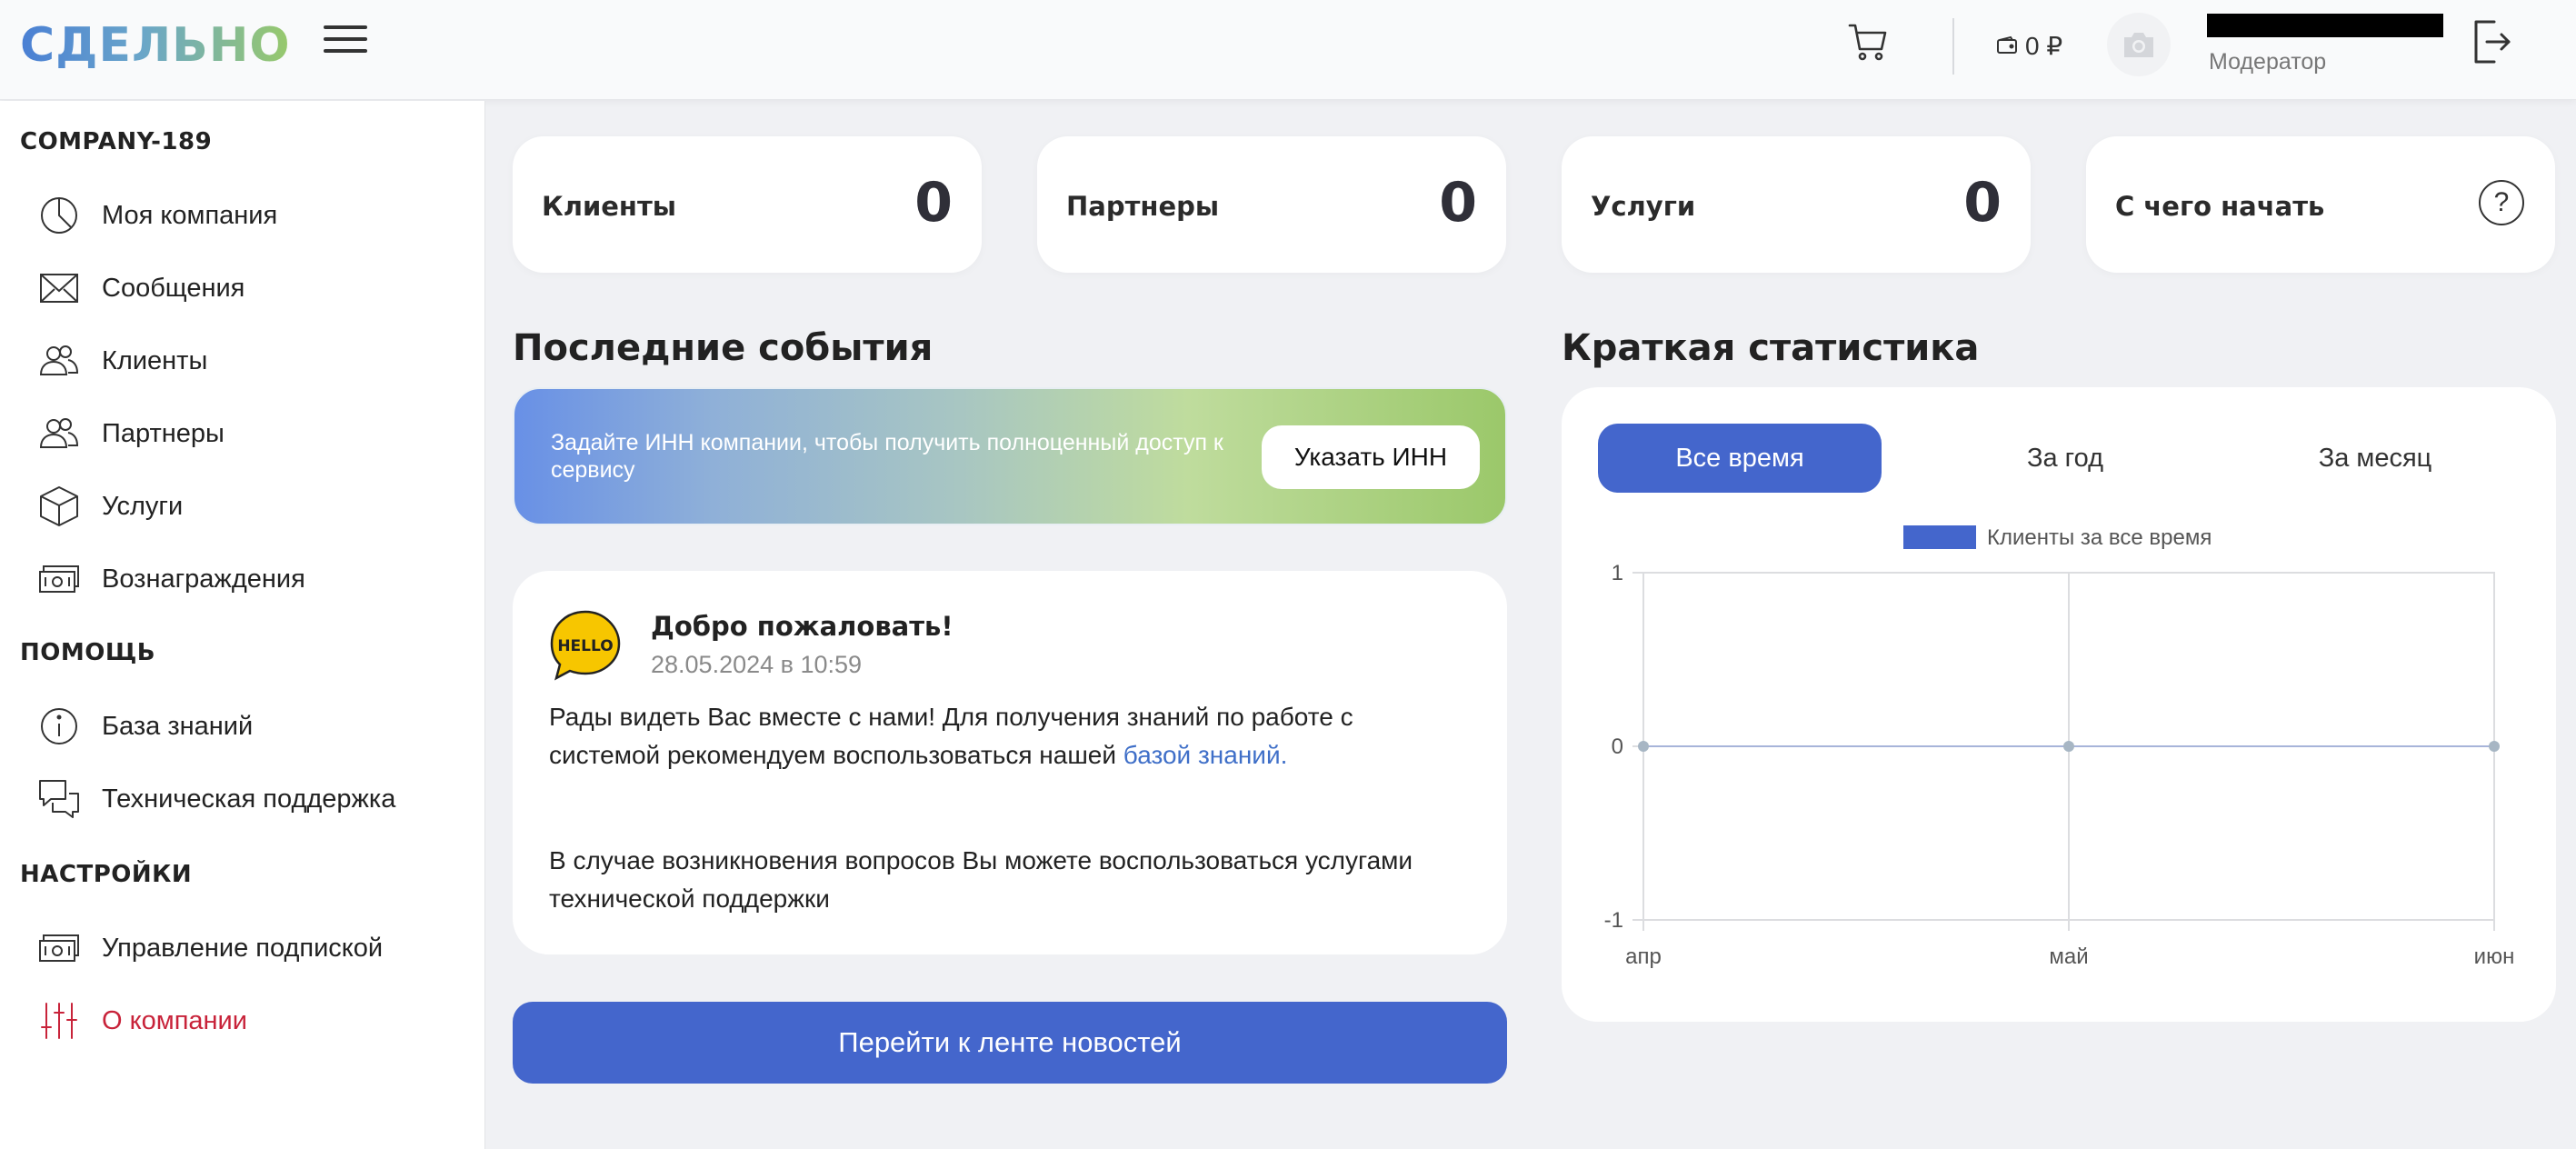  What do you see at coordinates (1371, 457) in the screenshot?
I see `set-inn-button: Указать ИНН` at bounding box center [1371, 457].